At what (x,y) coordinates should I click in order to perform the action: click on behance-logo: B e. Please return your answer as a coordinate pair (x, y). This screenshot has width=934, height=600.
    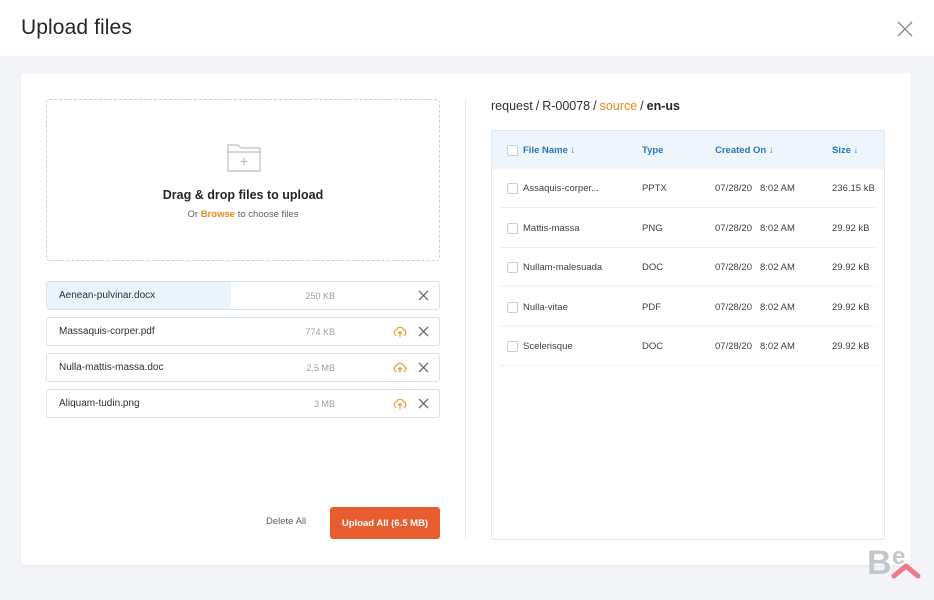
    Looking at the image, I should click on (894, 561).